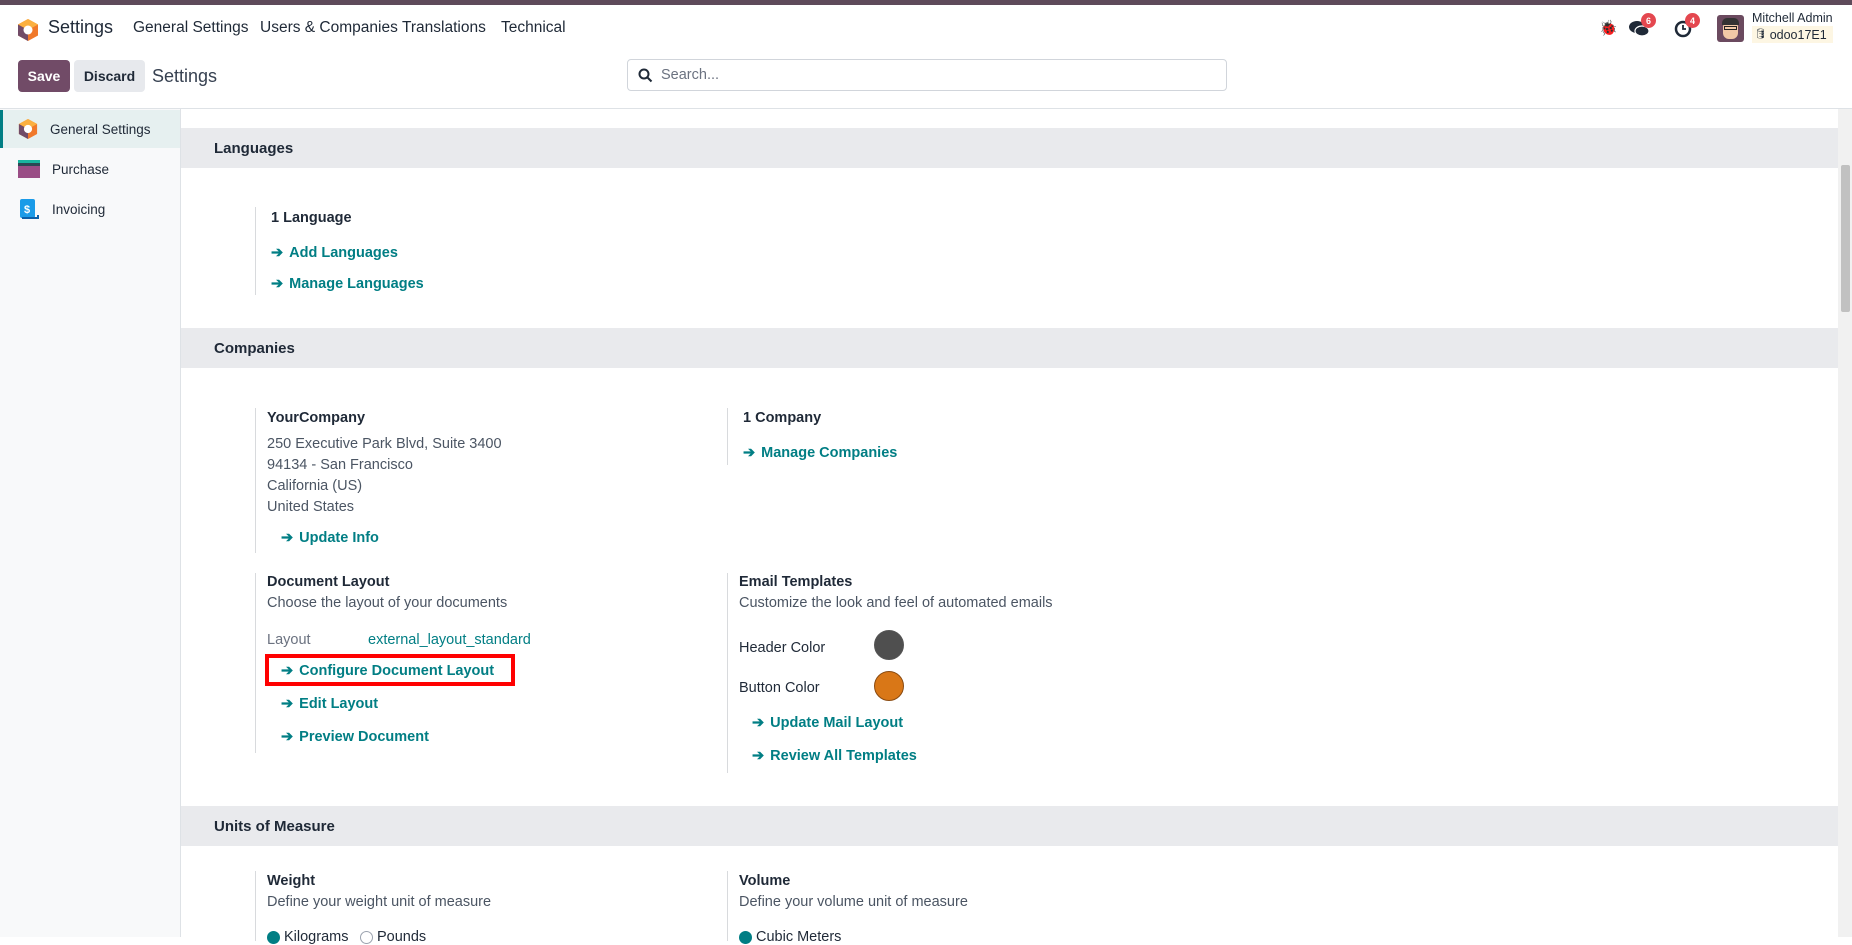 The width and height of the screenshot is (1852, 945). What do you see at coordinates (329, 28) in the screenshot?
I see `menu-users-companies: Users & Companies` at bounding box center [329, 28].